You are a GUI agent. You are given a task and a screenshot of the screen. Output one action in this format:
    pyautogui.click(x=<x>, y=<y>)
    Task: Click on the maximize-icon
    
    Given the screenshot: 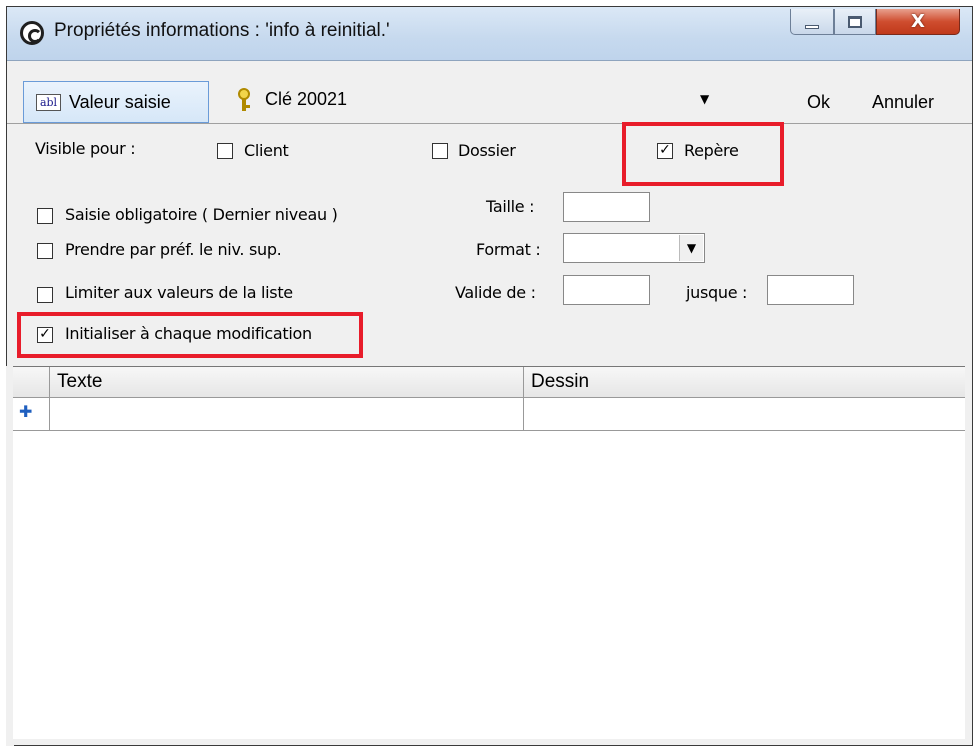 What is the action you would take?
    pyautogui.click(x=855, y=21)
    